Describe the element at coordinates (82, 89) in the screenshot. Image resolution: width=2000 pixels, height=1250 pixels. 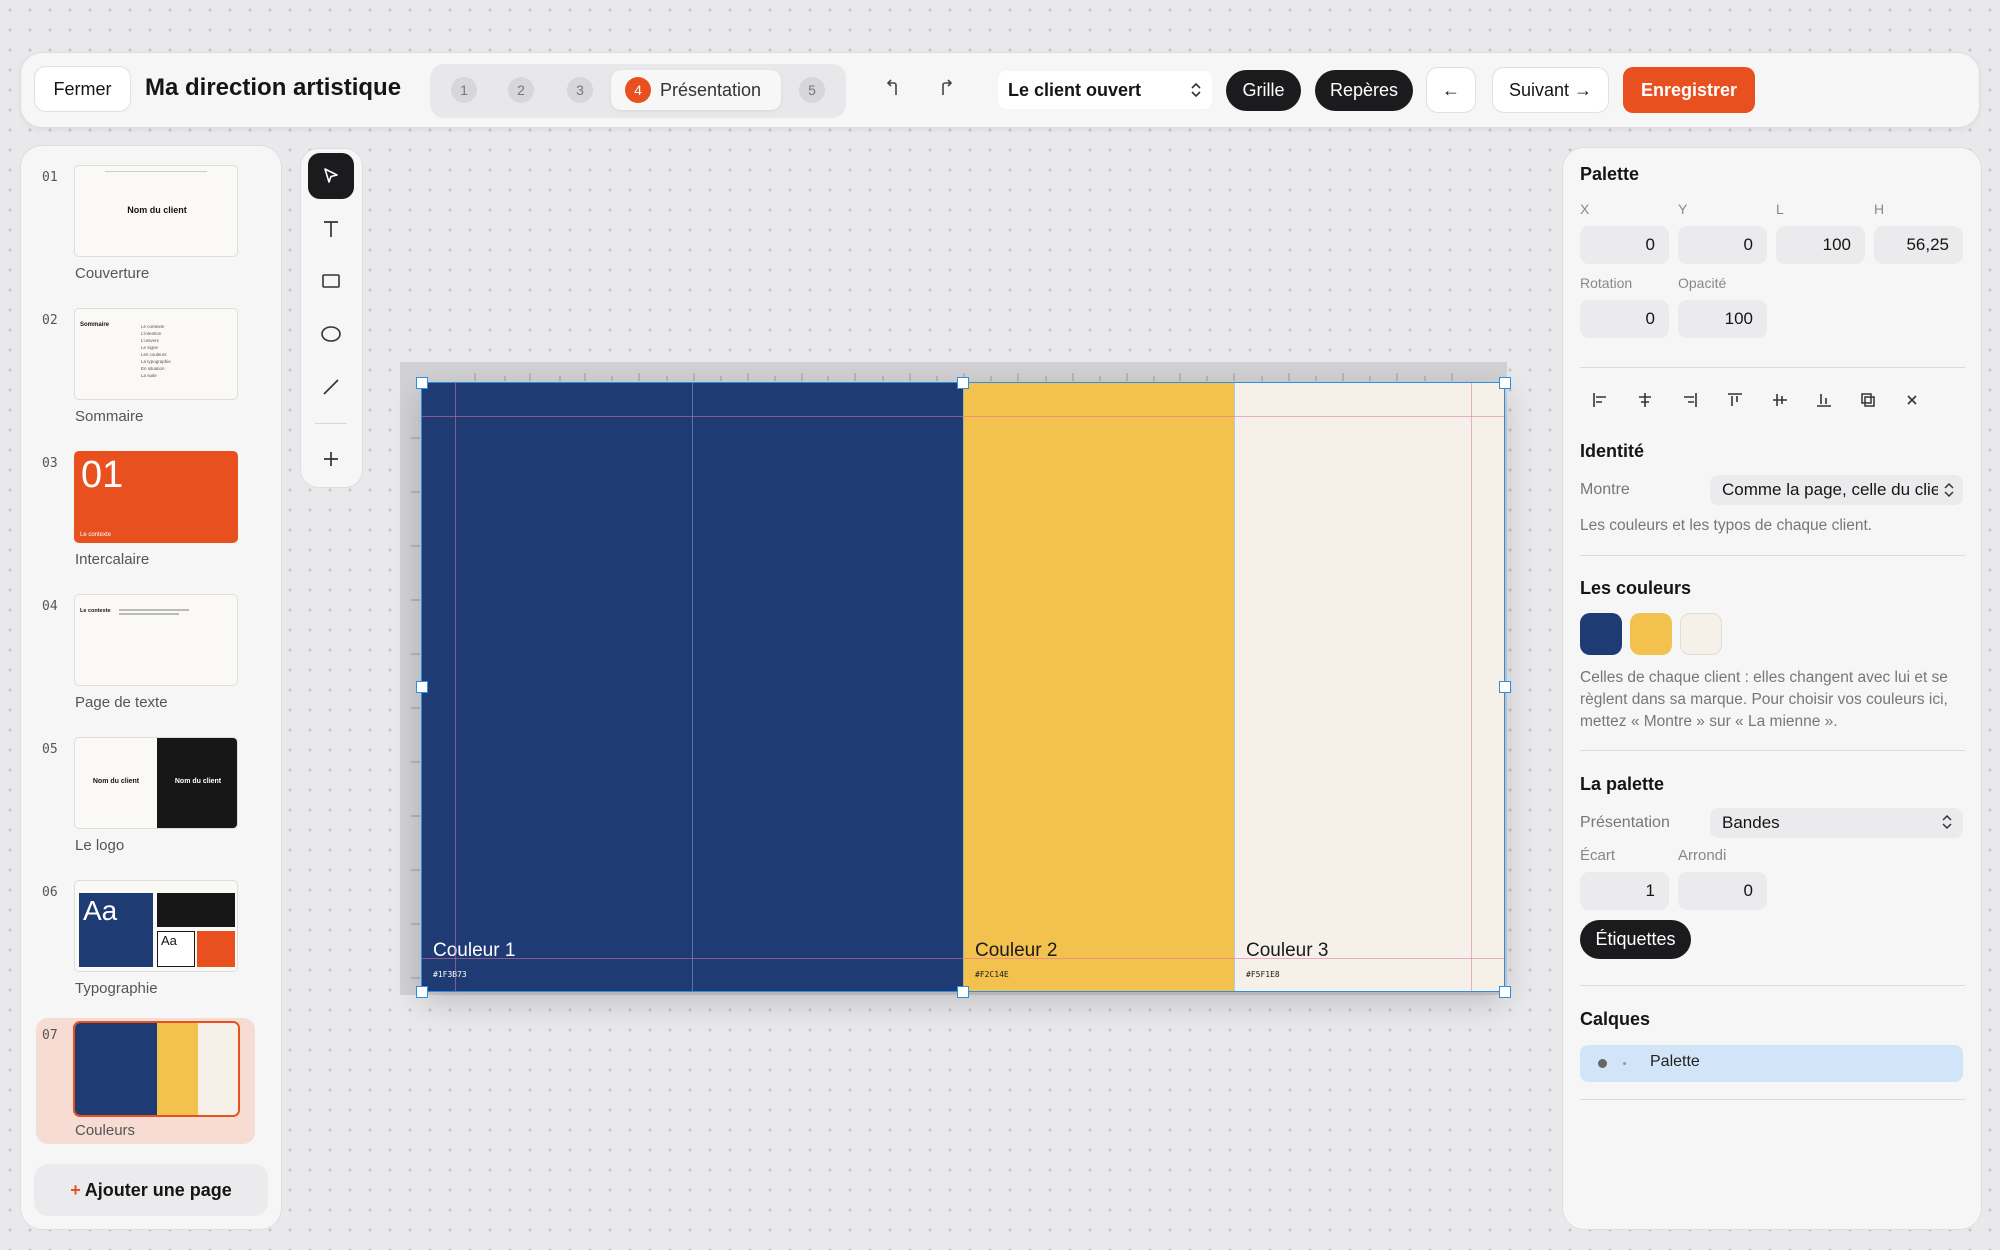
I see `close-button: Fermer` at that location.